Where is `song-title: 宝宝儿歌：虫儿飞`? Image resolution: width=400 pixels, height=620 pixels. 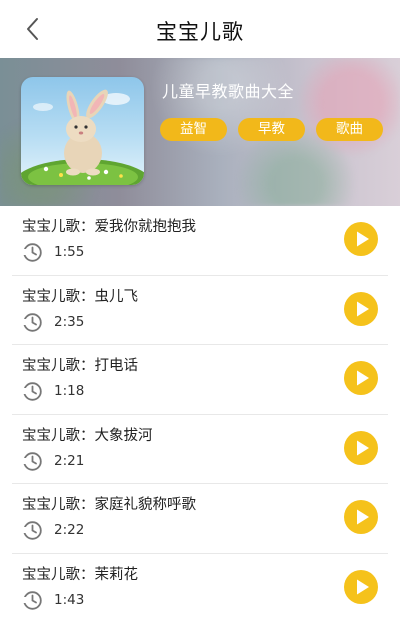 song-title: 宝宝儿歌：虫儿飞 is located at coordinates (80, 296).